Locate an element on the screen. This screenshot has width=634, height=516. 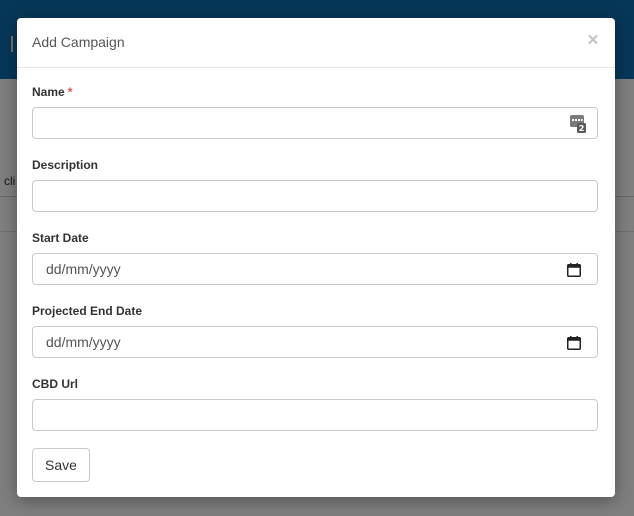
svg-text: 2 is located at coordinates (582, 128).